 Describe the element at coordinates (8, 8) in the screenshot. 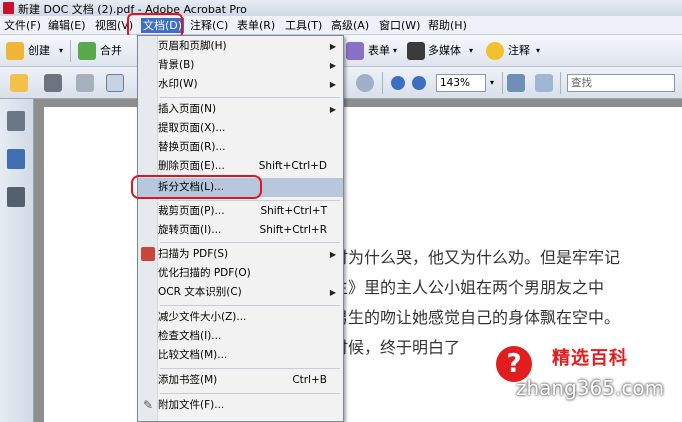

I see `acrobat-app-icon` at that location.